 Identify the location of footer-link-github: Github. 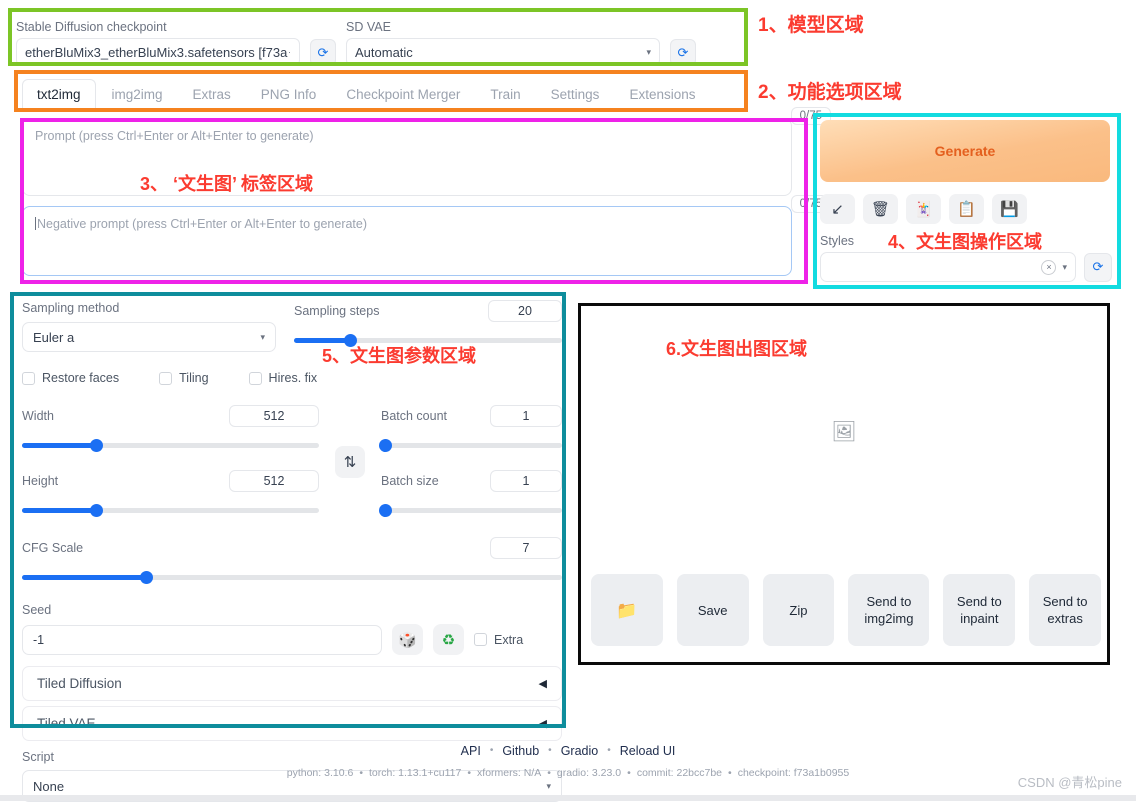
(520, 751).